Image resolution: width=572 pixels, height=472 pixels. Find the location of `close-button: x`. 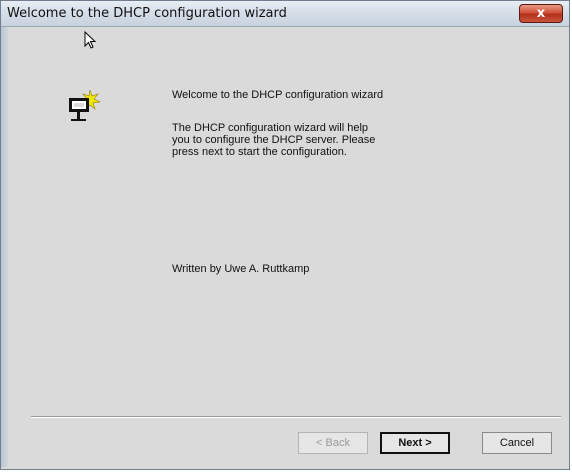

close-button: x is located at coordinates (541, 13).